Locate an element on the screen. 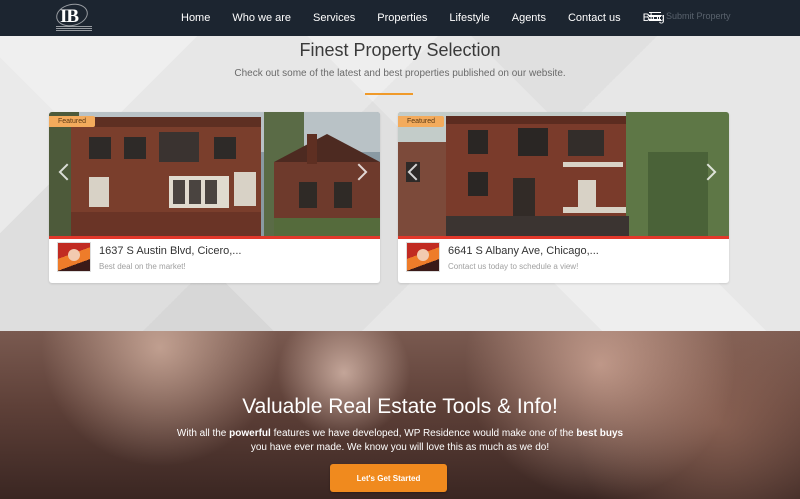 The width and height of the screenshot is (800, 499). property-description: Best deal on the market! is located at coordinates (142, 266).